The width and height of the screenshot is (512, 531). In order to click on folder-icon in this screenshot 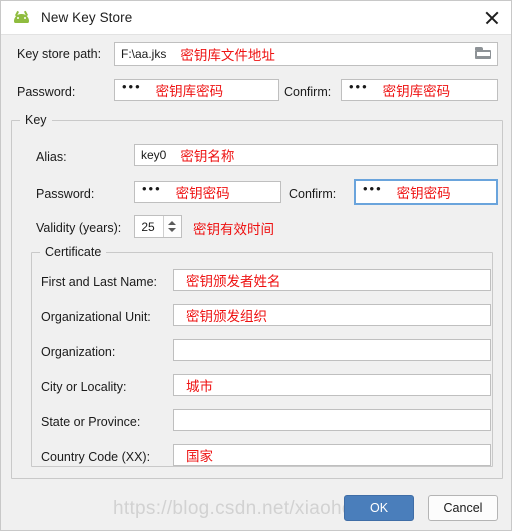, I will do `click(483, 53)`.